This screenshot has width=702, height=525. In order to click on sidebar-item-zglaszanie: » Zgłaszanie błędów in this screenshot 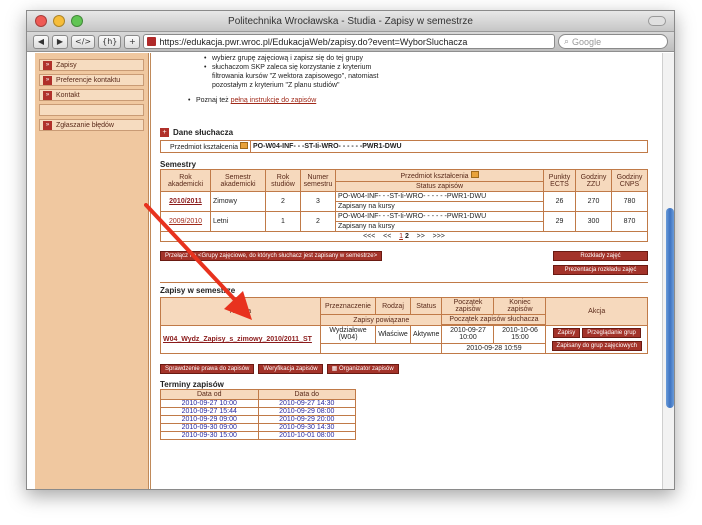, I will do `click(91, 125)`.